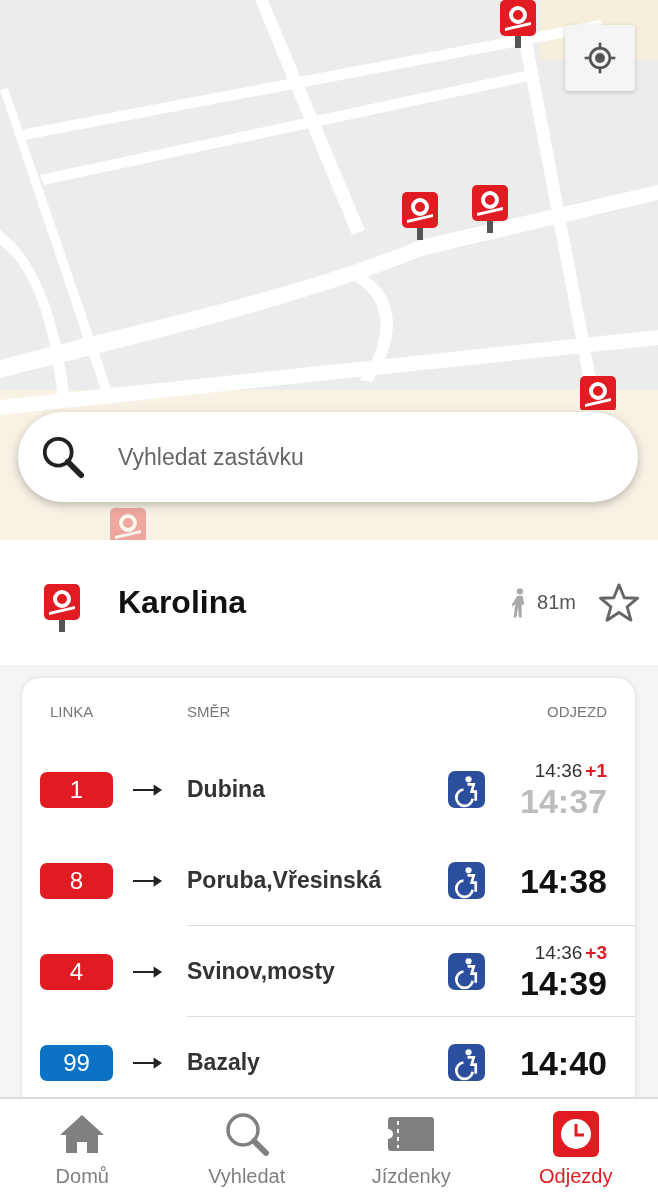 This screenshot has width=658, height=1200. What do you see at coordinates (353, 457) in the screenshot?
I see `search-input: Vyhledat zastávku` at bounding box center [353, 457].